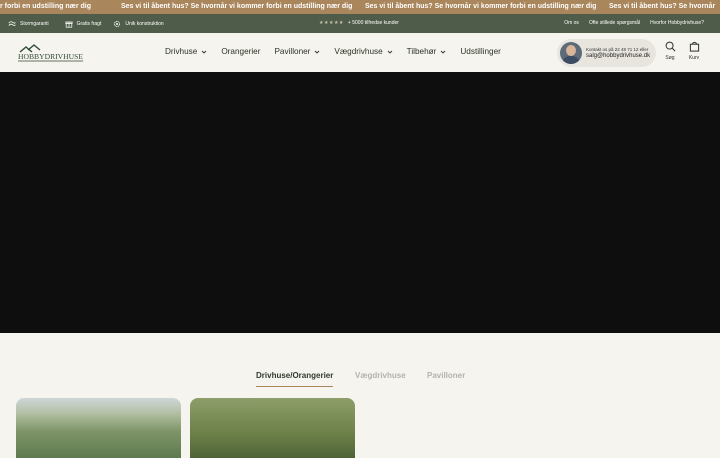 The width and height of the screenshot is (720, 458). I want to click on rating-stars: ★★★★★, so click(331, 23).